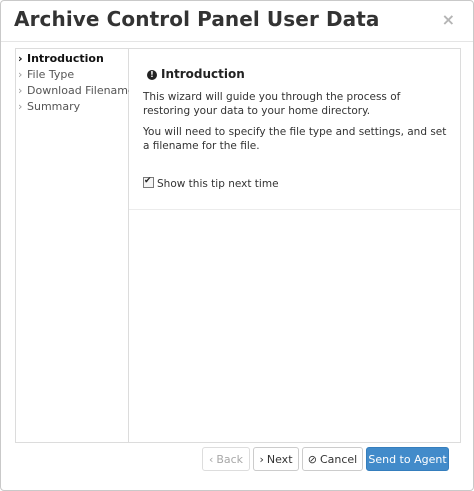  I want to click on sidebar-item-label: Introduction, so click(65, 58).